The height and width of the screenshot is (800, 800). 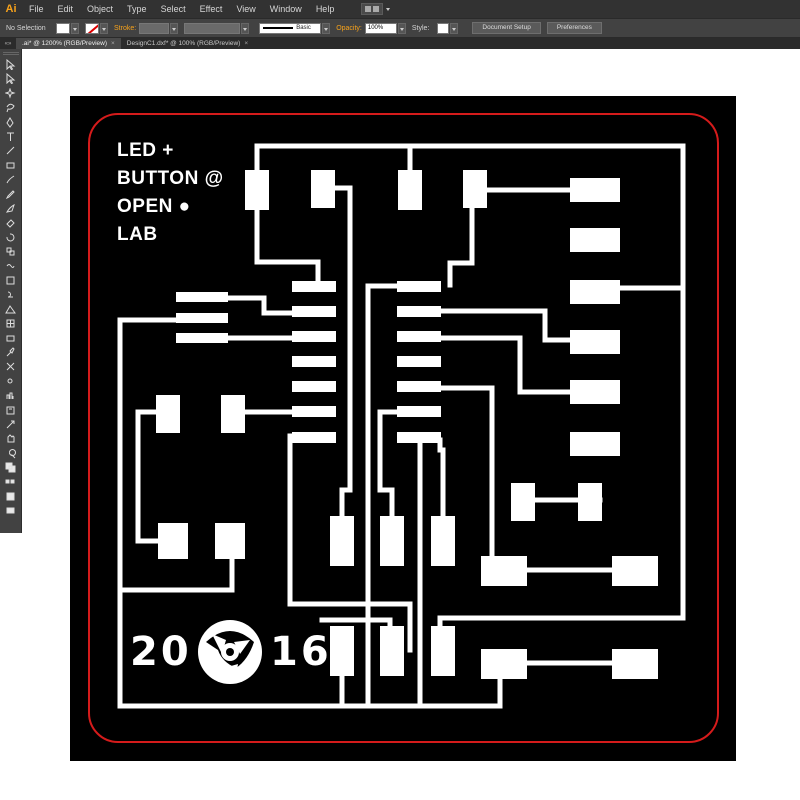 I want to click on brush-dropdown-icon, so click(x=326, y=28).